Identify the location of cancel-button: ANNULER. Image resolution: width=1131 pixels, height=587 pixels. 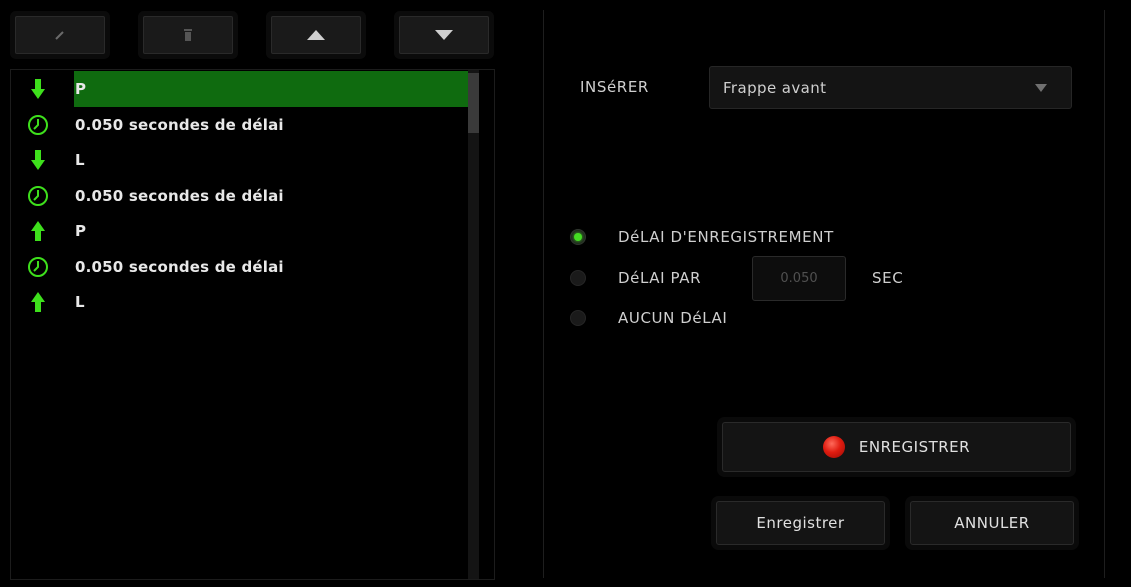
(992, 523).